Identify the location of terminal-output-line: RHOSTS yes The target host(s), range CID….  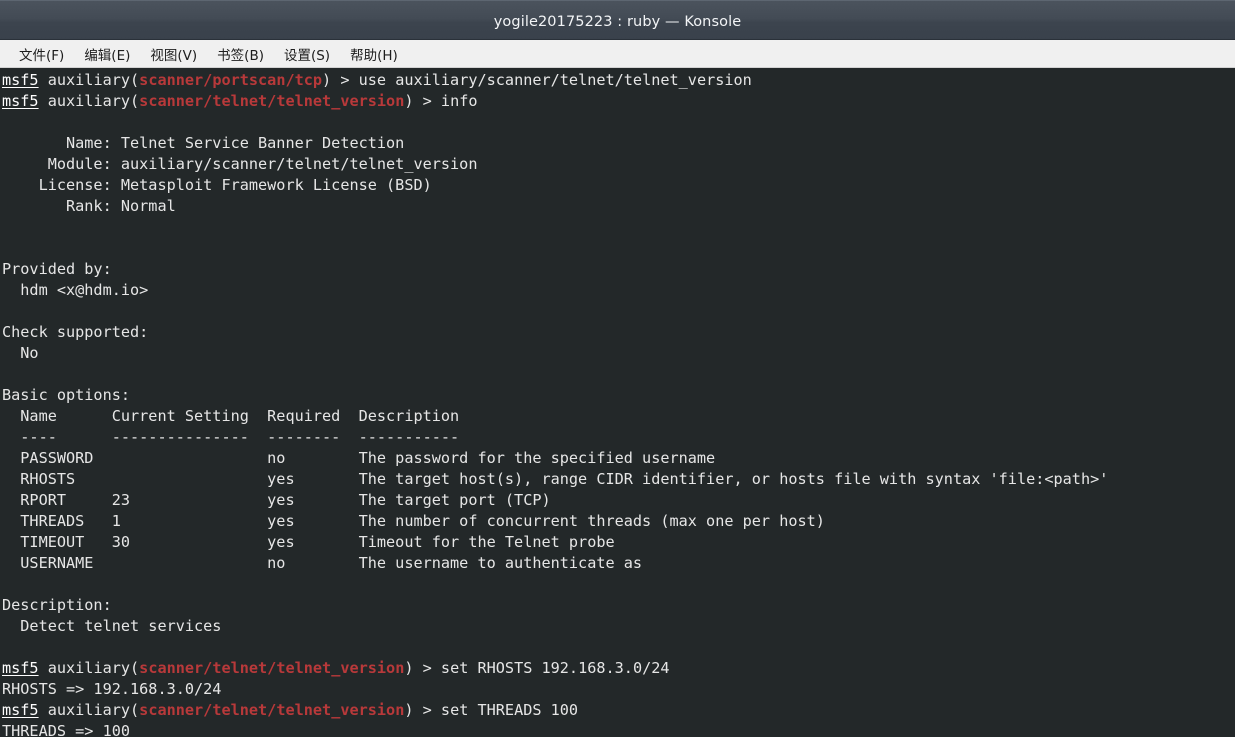
(555, 479).